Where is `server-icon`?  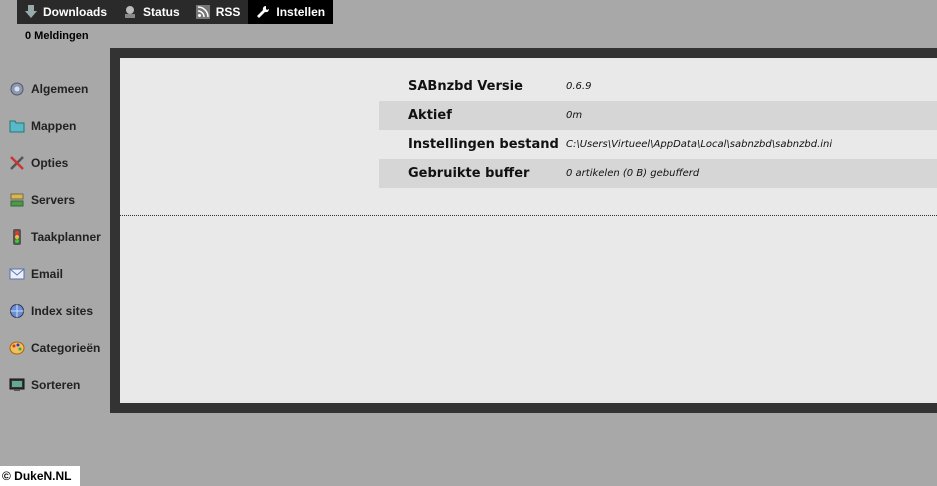 server-icon is located at coordinates (16, 199).